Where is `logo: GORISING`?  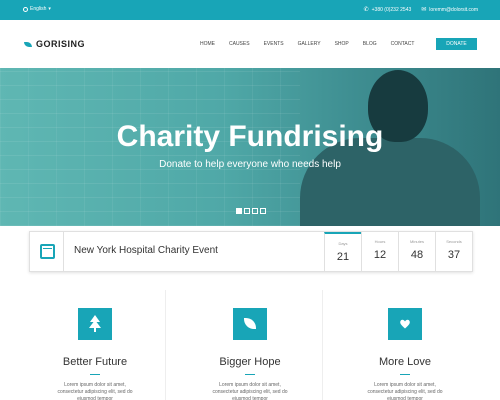 logo: GORISING is located at coordinates (54, 44).